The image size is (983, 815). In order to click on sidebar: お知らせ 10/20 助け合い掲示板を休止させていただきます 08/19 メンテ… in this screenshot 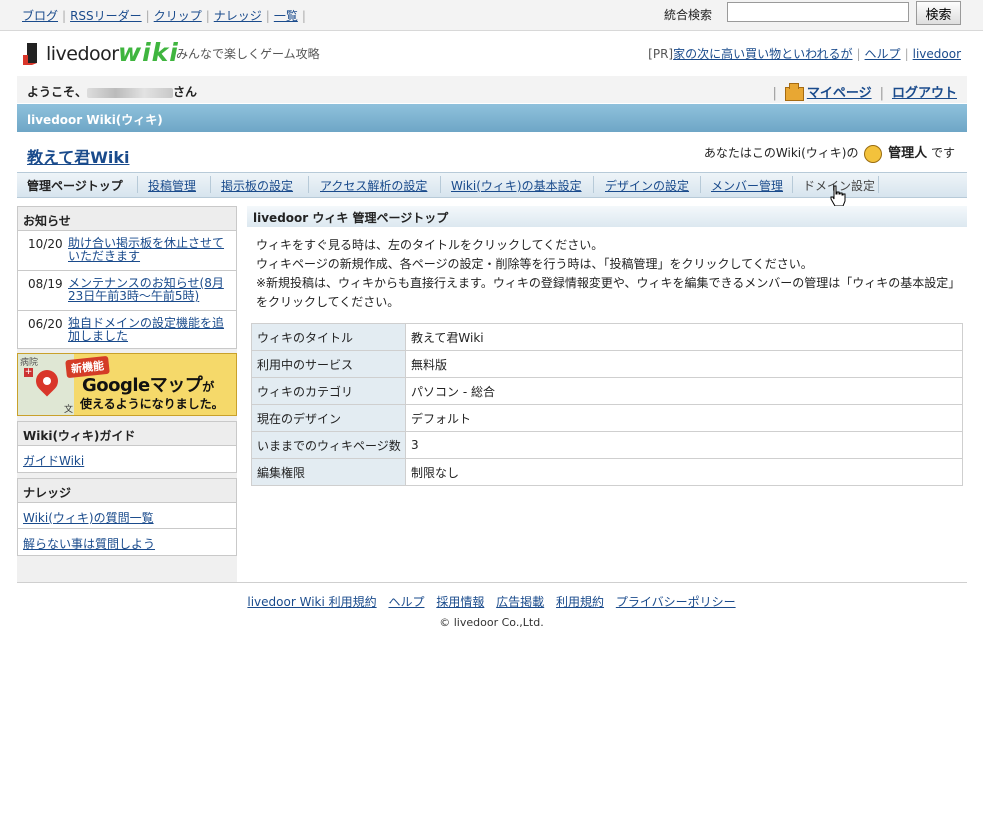, I will do `click(127, 394)`.